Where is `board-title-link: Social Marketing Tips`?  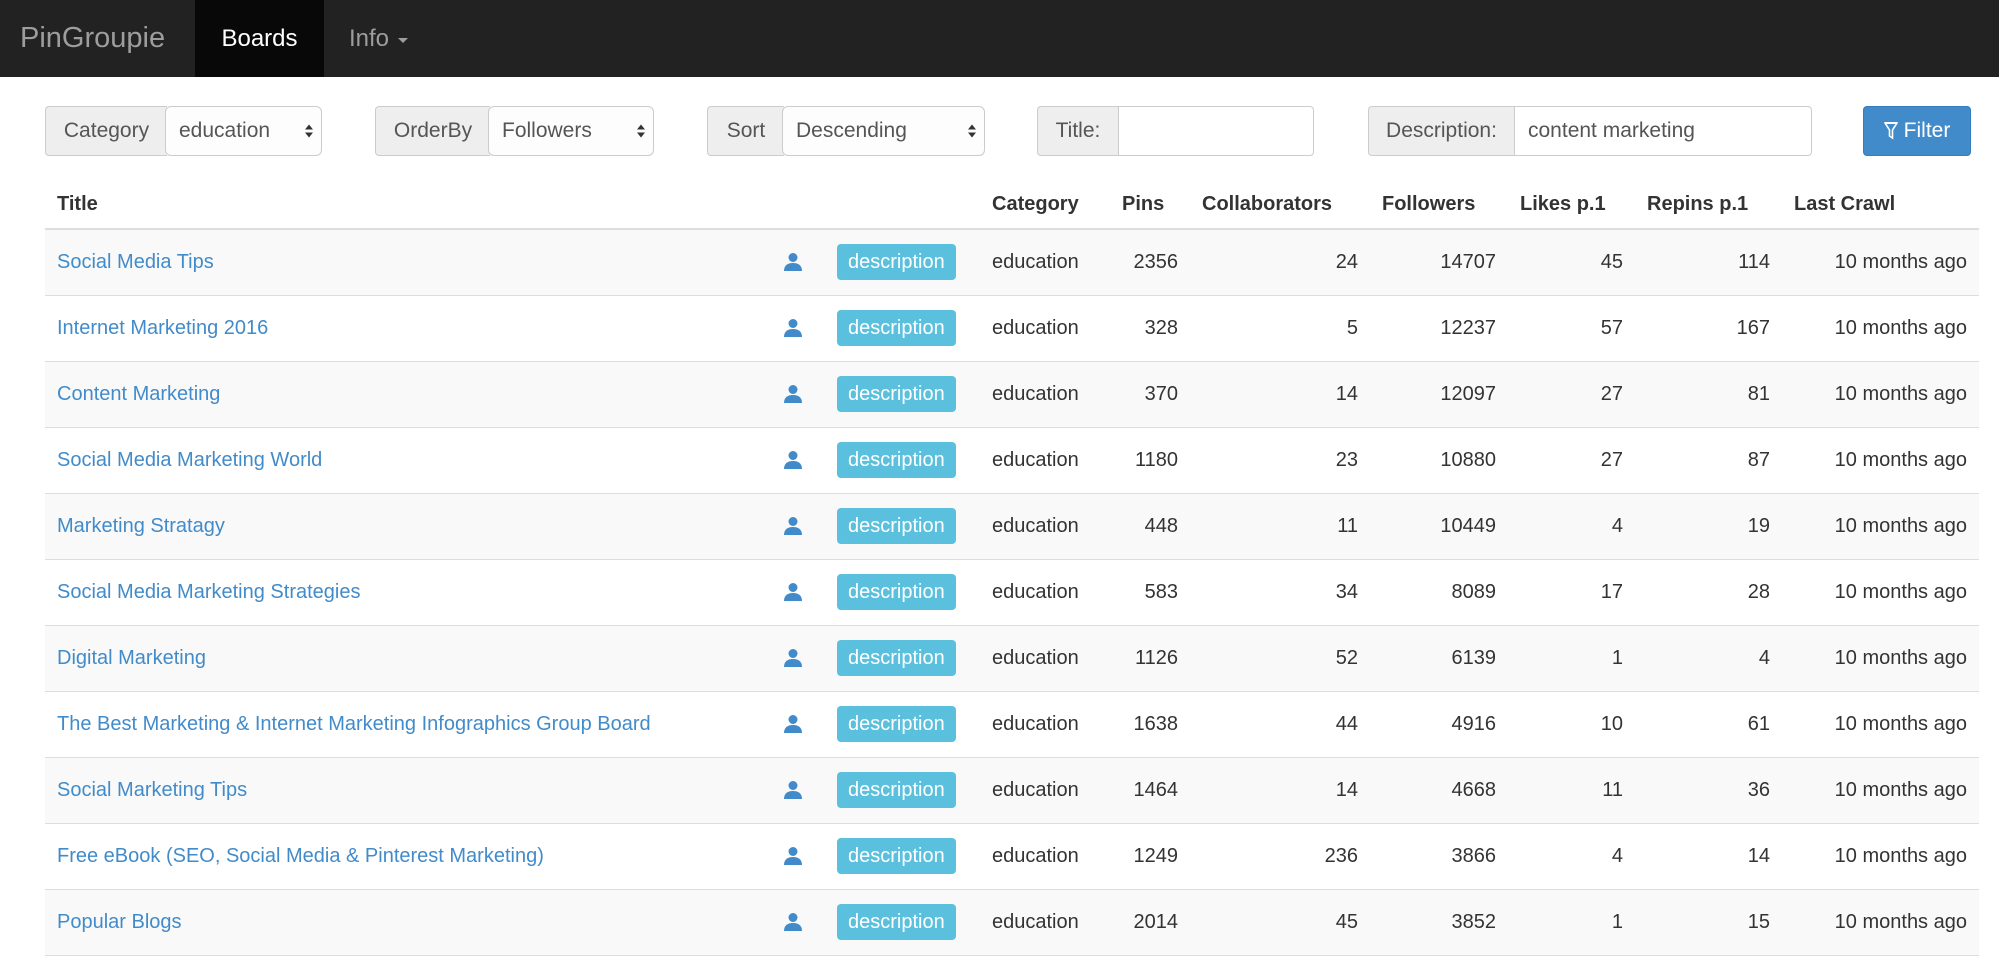
board-title-link: Social Marketing Tips is located at coordinates (152, 790).